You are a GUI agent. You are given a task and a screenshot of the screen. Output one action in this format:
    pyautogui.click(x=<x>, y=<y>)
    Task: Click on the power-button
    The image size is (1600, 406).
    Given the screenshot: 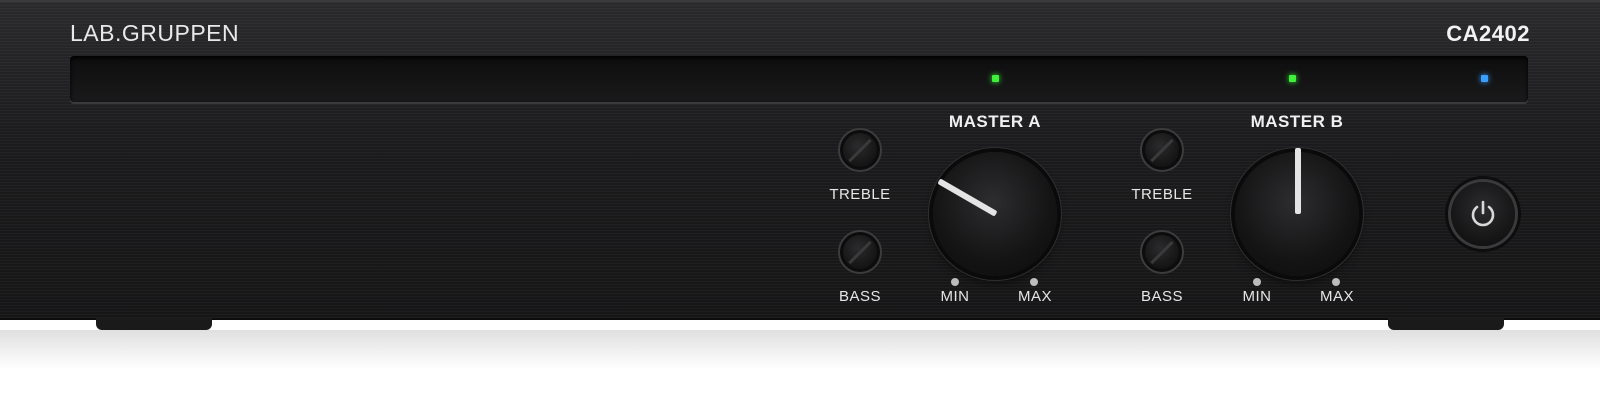 What is the action you would take?
    pyautogui.click(x=1483, y=214)
    